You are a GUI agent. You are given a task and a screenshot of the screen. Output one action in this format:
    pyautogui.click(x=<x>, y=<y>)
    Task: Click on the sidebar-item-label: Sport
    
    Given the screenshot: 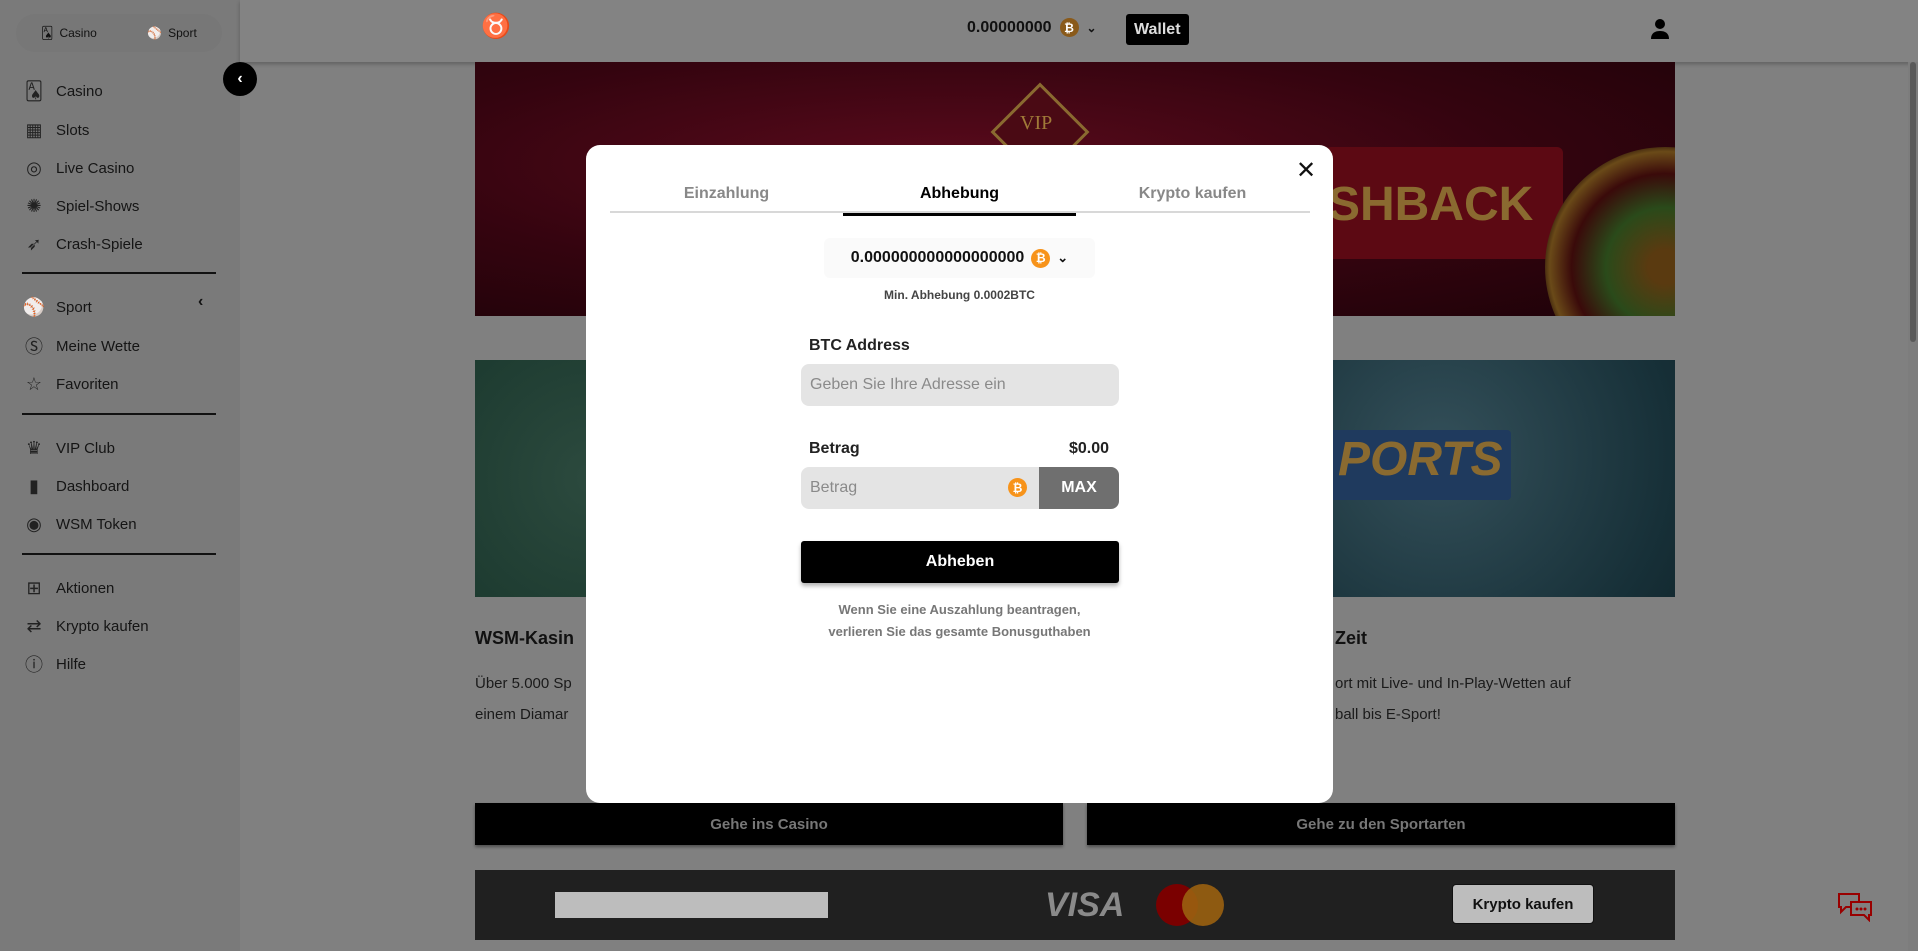 What is the action you would take?
    pyautogui.click(x=74, y=307)
    